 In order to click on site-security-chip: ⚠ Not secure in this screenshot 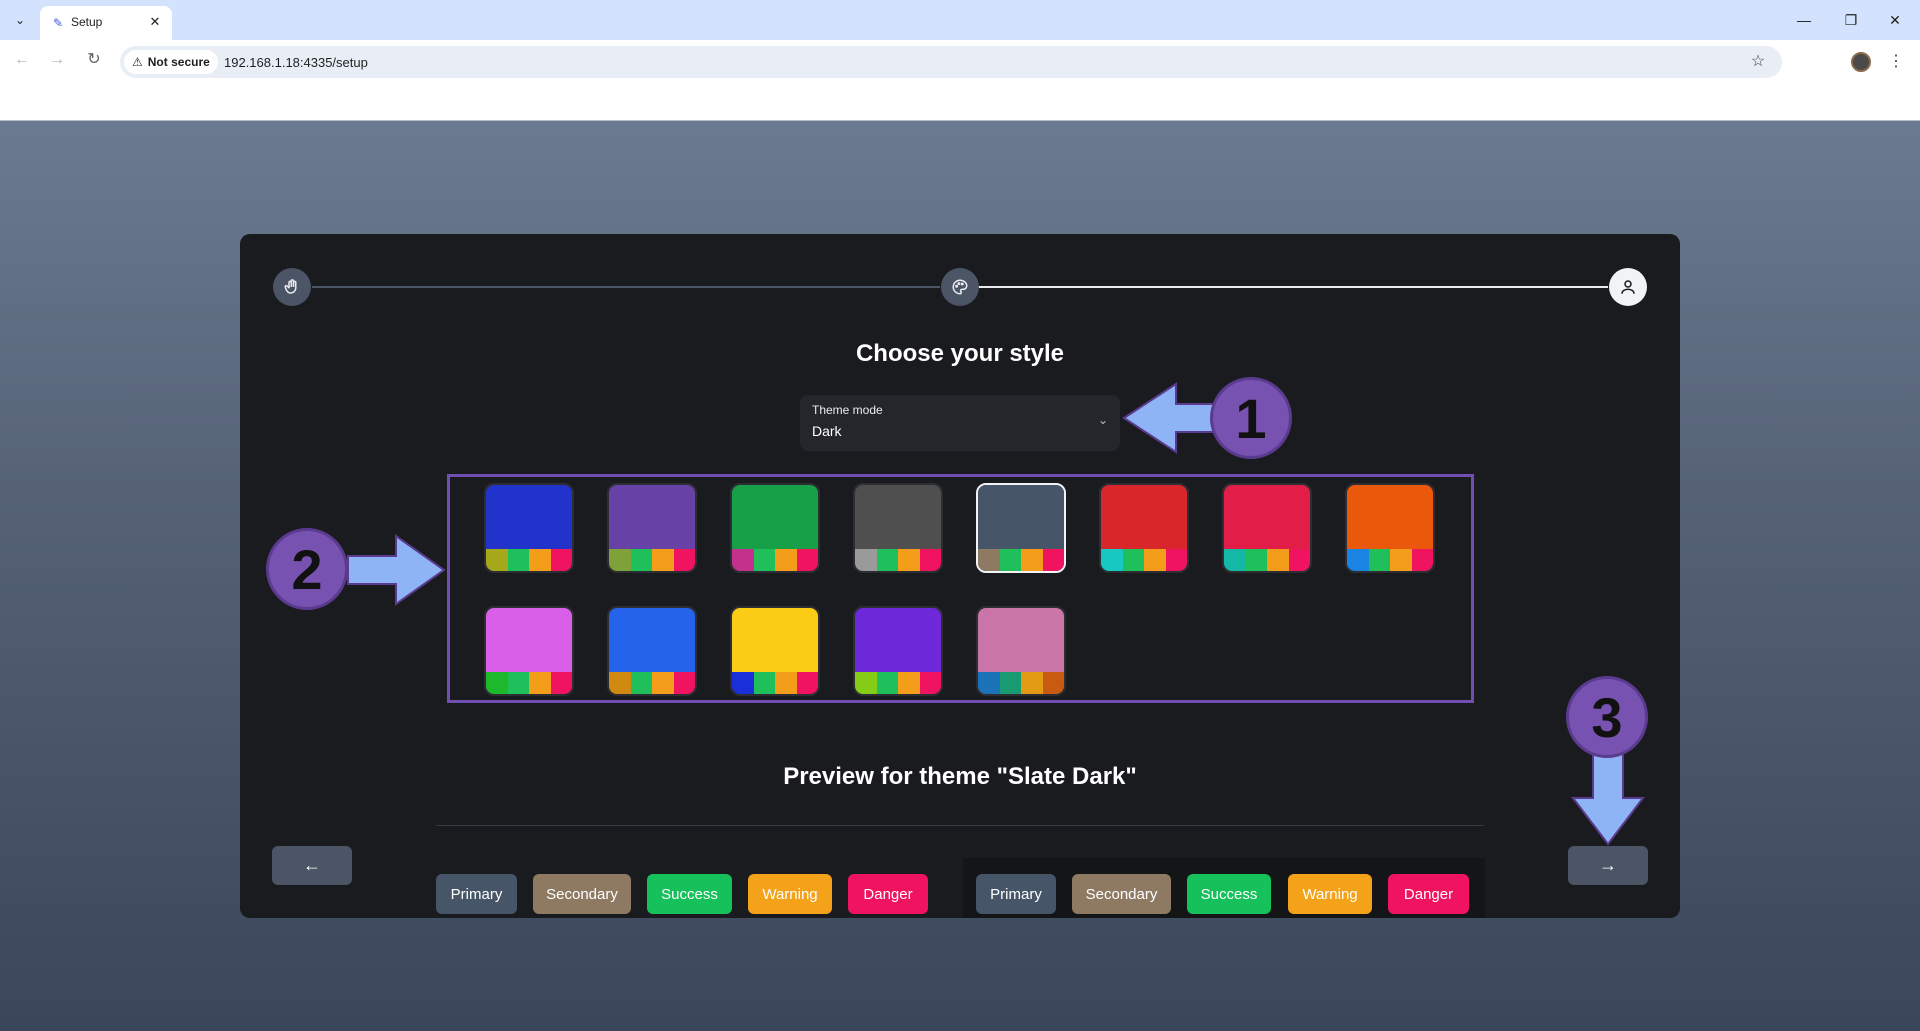, I will do `click(171, 62)`.